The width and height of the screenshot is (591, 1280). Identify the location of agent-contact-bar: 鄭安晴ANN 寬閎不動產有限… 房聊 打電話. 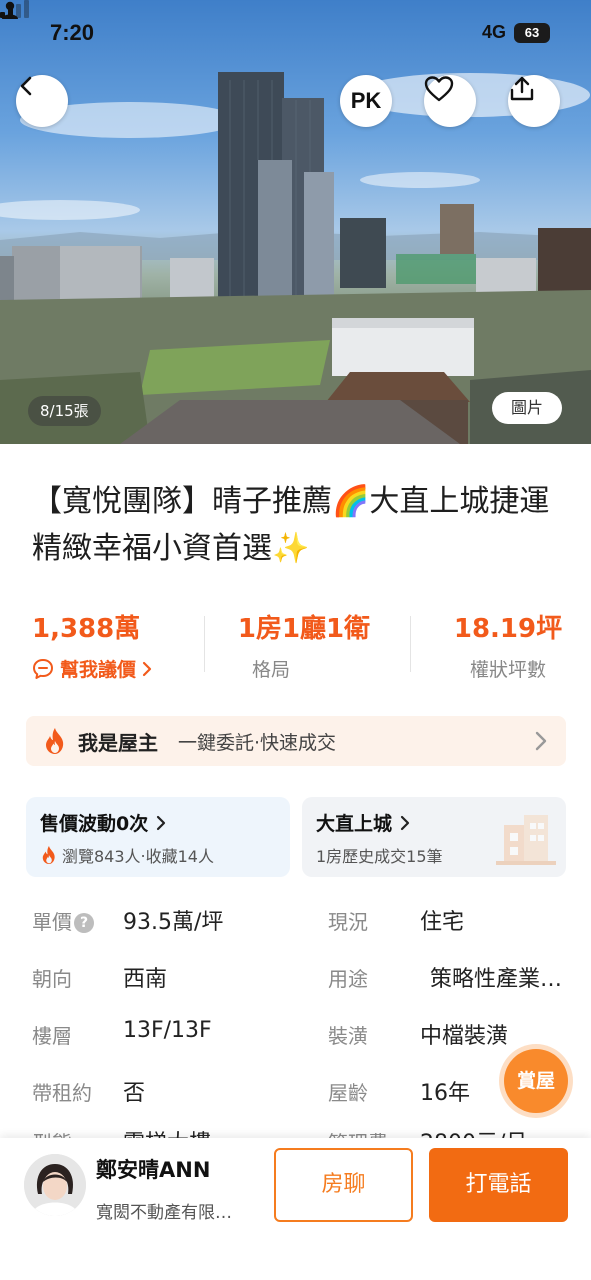
(295, 1209).